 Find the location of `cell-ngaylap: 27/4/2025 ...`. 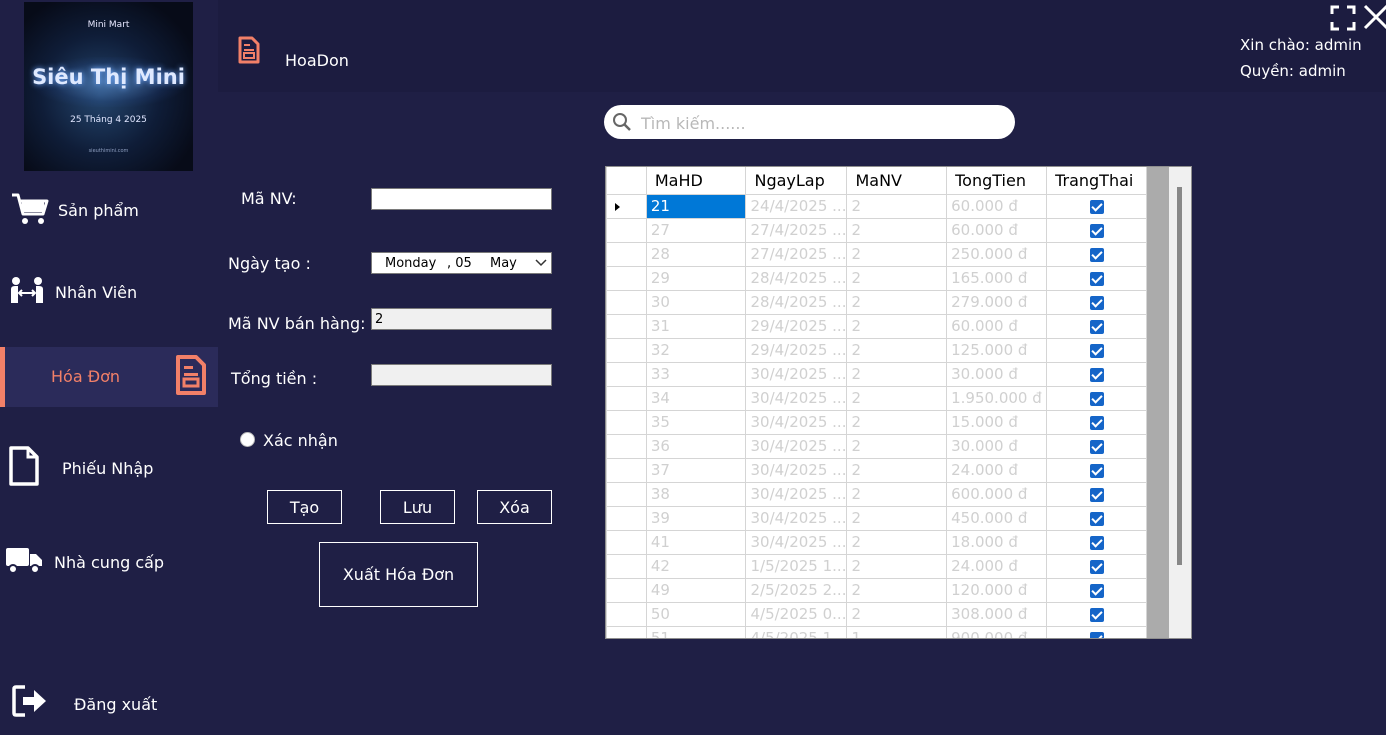

cell-ngaylap: 27/4/2025 ... is located at coordinates (796, 230).